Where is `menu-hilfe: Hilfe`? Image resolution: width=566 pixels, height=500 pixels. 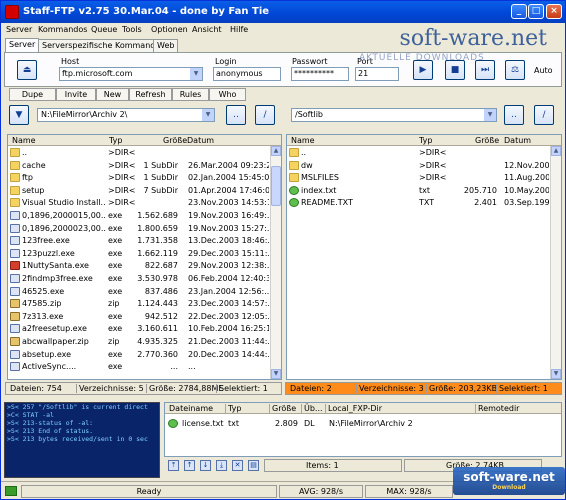 menu-hilfe: Hilfe is located at coordinates (239, 29).